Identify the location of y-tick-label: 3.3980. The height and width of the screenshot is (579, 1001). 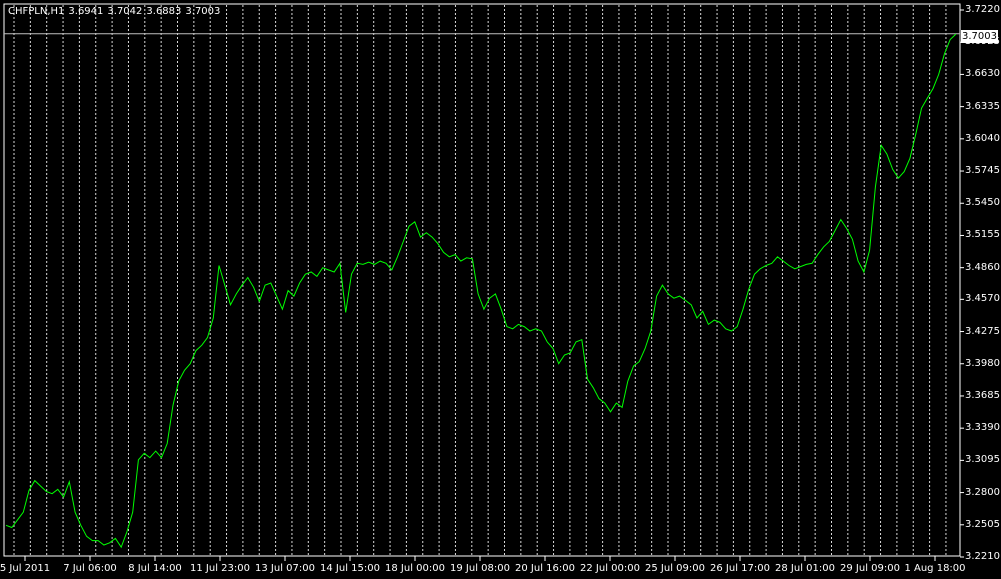
(982, 363).